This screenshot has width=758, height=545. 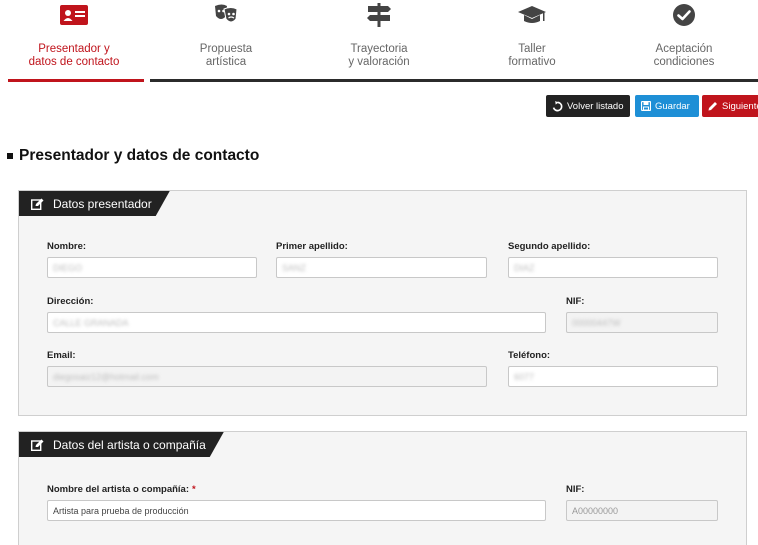 What do you see at coordinates (312, 246) in the screenshot?
I see `primer-apellido-label: Primer apellido:` at bounding box center [312, 246].